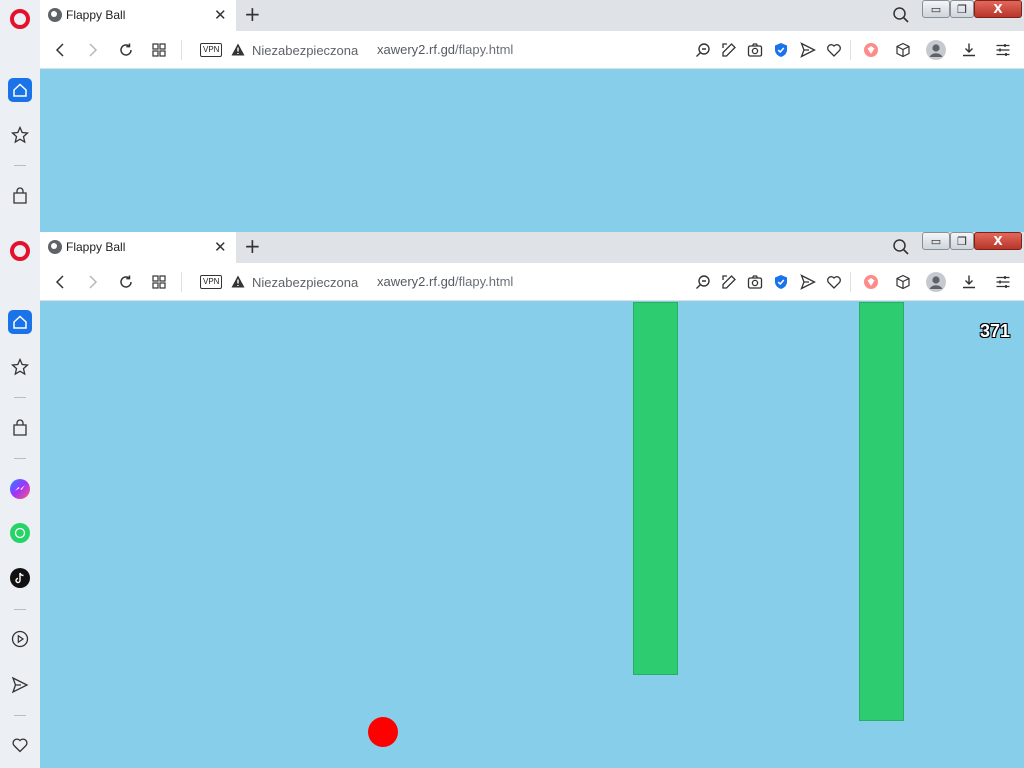 This screenshot has width=1024, height=768. I want to click on tiktok-icon, so click(20, 578).